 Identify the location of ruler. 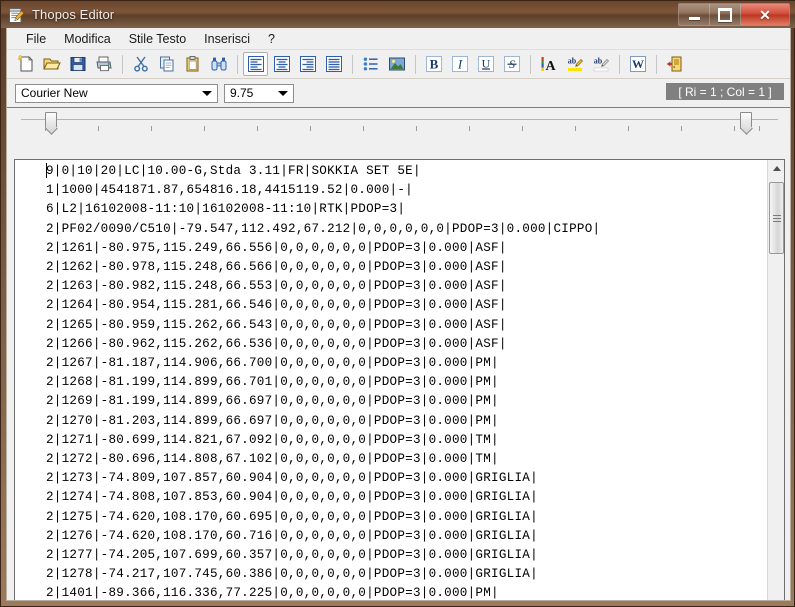
(398, 120).